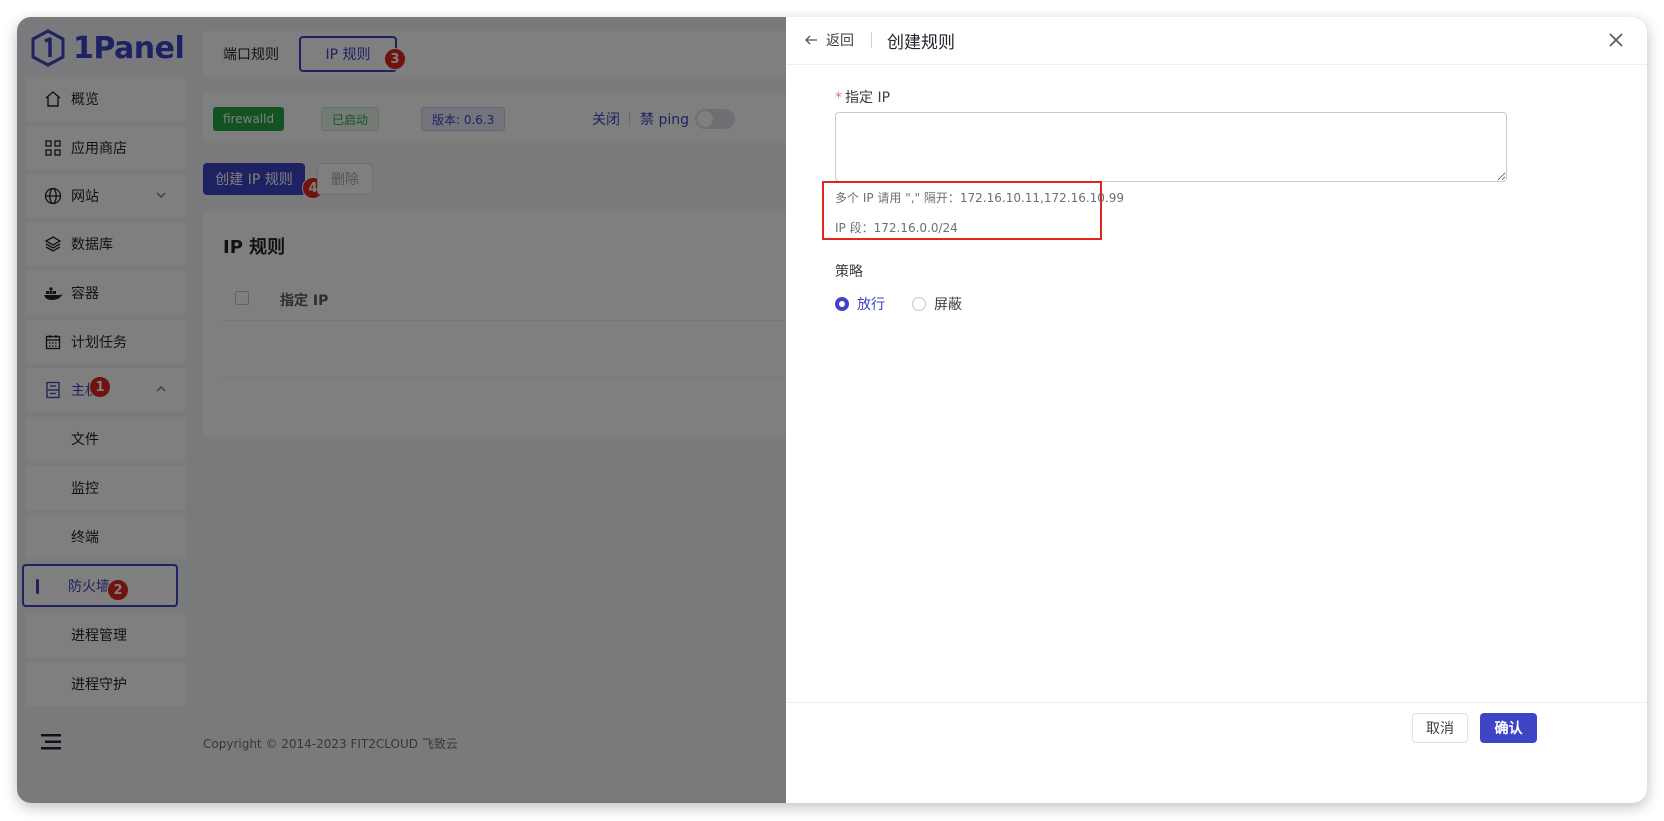  I want to click on required-asterisk: *, so click(838, 98).